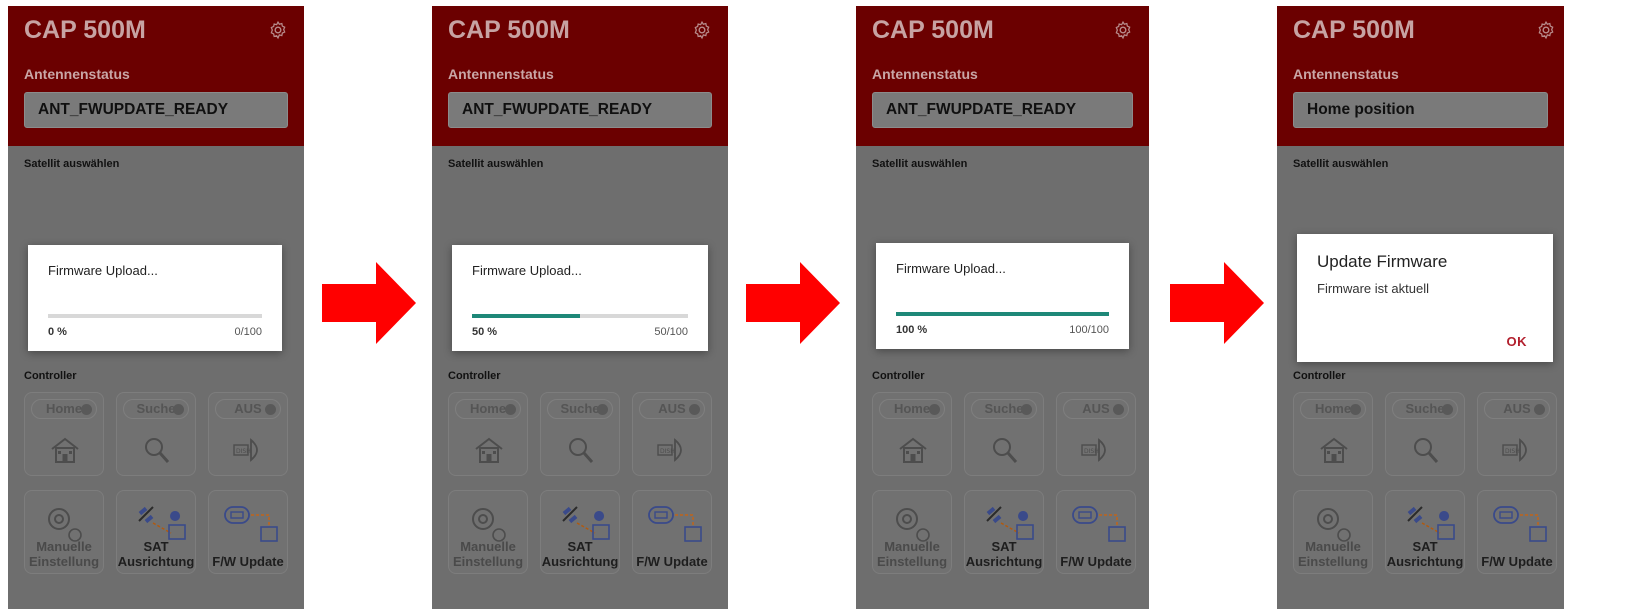 The image size is (1647, 609). Describe the element at coordinates (1002, 296) in the screenshot. I see `firmware-upload-dialog: Firmware Upload... 100 % 100/100` at that location.